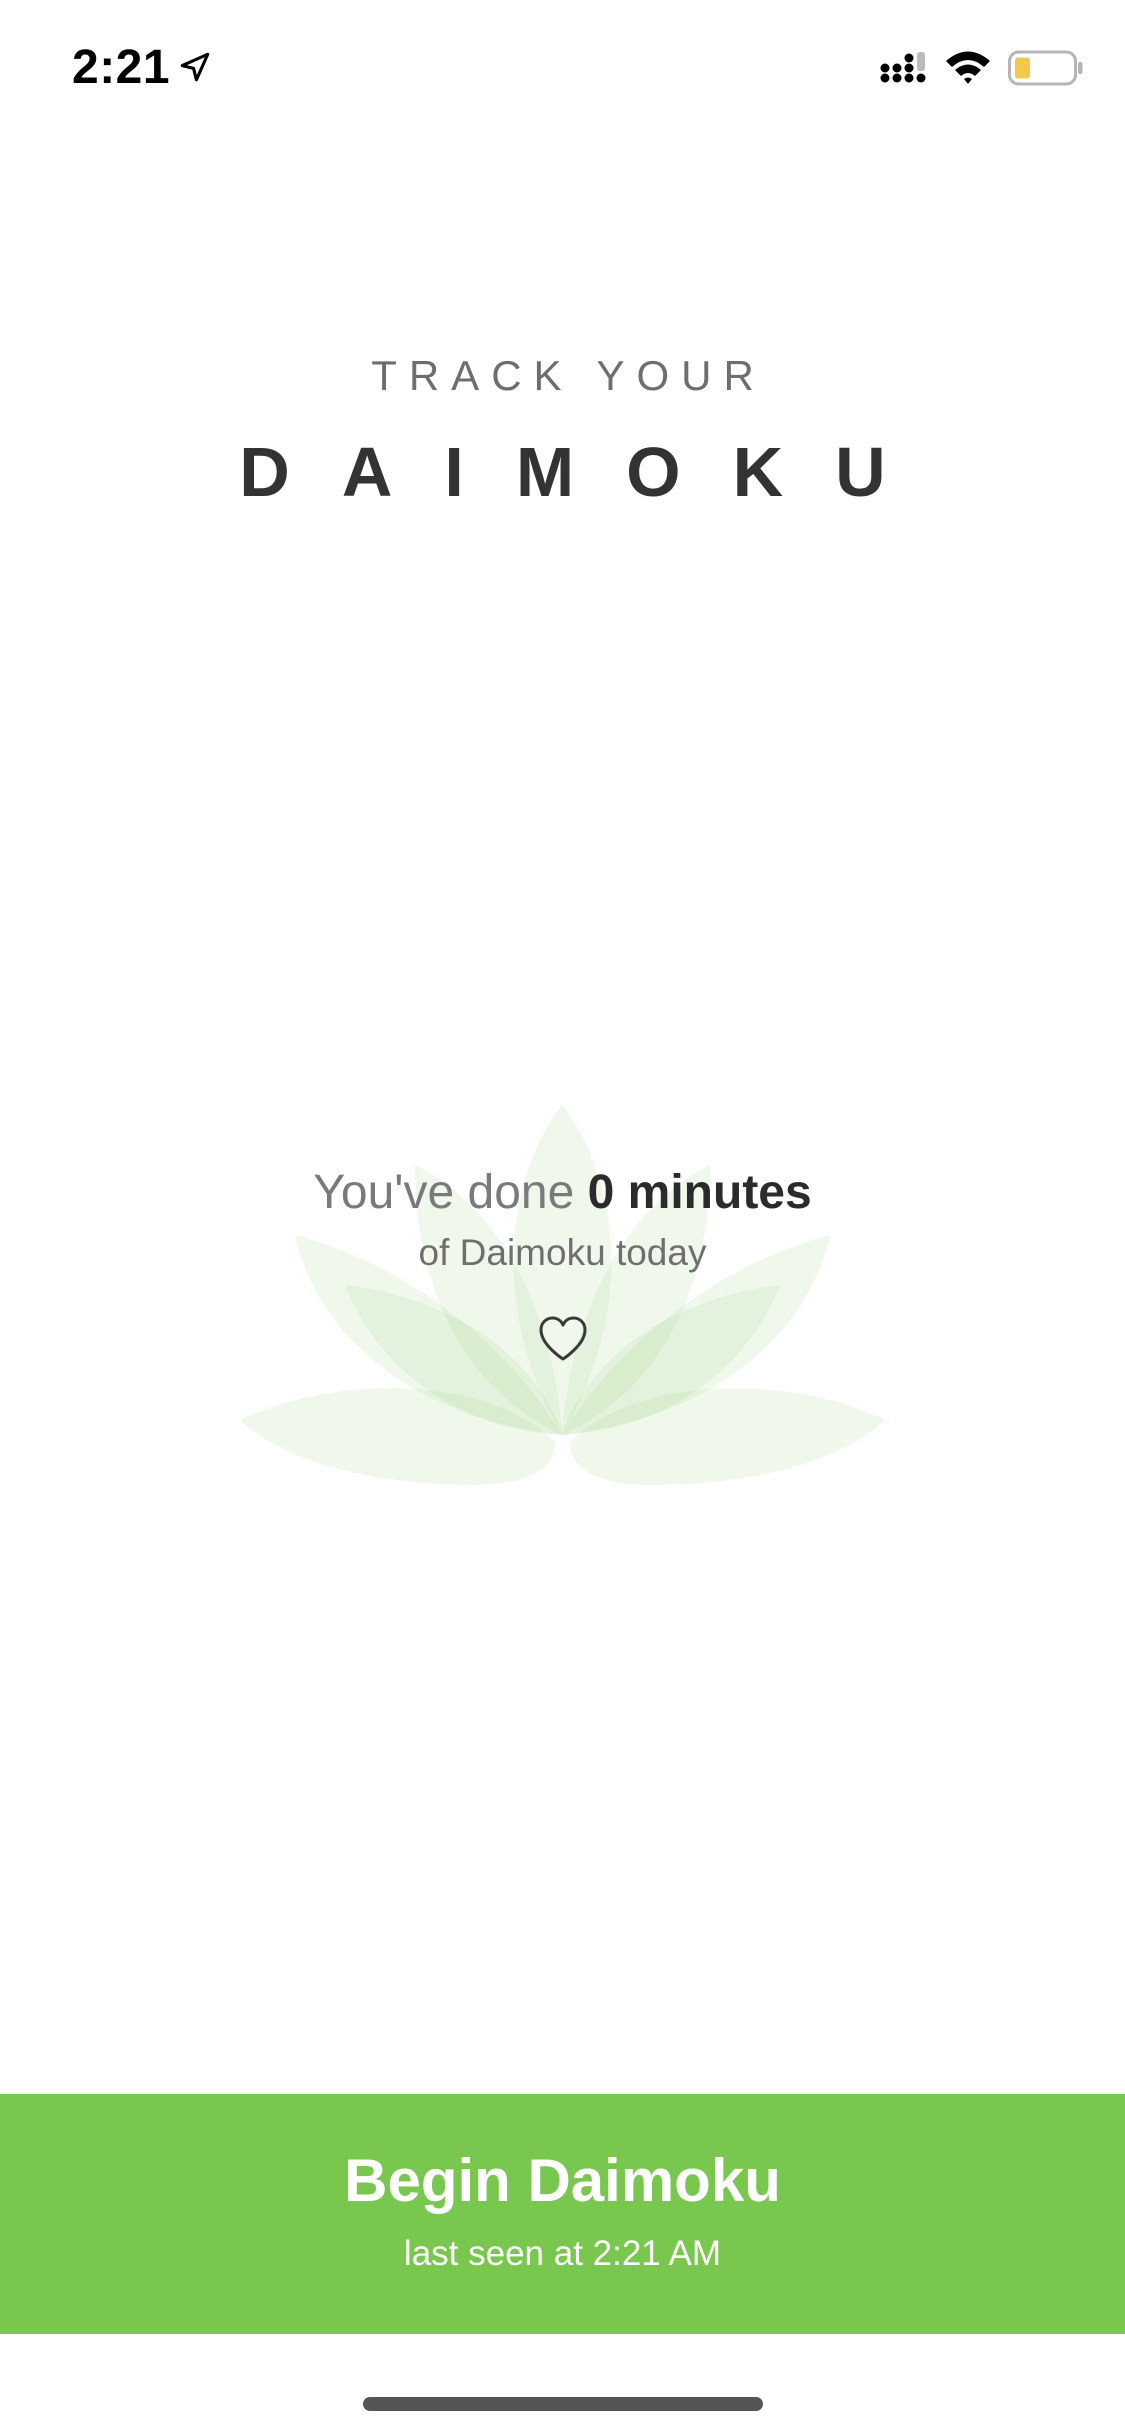 The image size is (1125, 2436). I want to click on status-time: 2:21, so click(121, 67).